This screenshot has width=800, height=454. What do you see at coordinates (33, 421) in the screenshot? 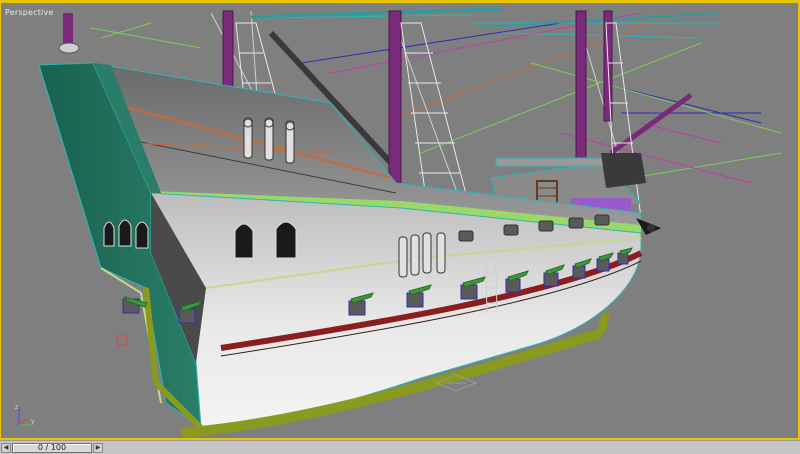
I see `svg-text: y` at bounding box center [33, 421].